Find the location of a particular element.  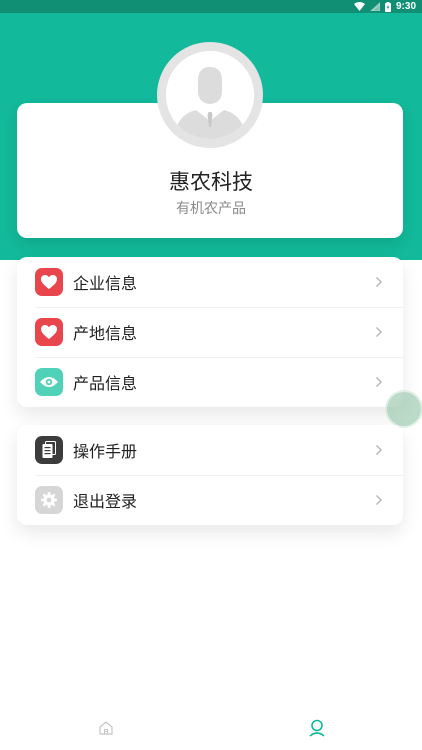

menu-item-company-info: 企业信息 is located at coordinates (210, 282).